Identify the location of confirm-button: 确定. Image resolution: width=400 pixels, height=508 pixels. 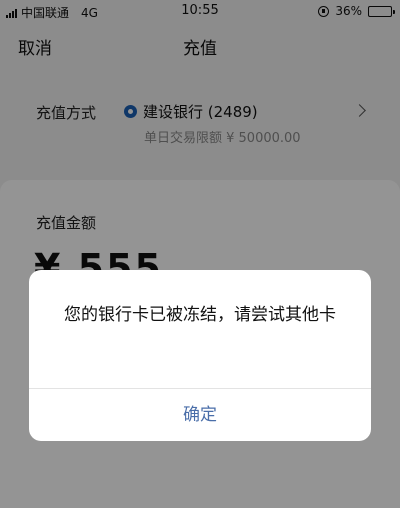
(200, 415).